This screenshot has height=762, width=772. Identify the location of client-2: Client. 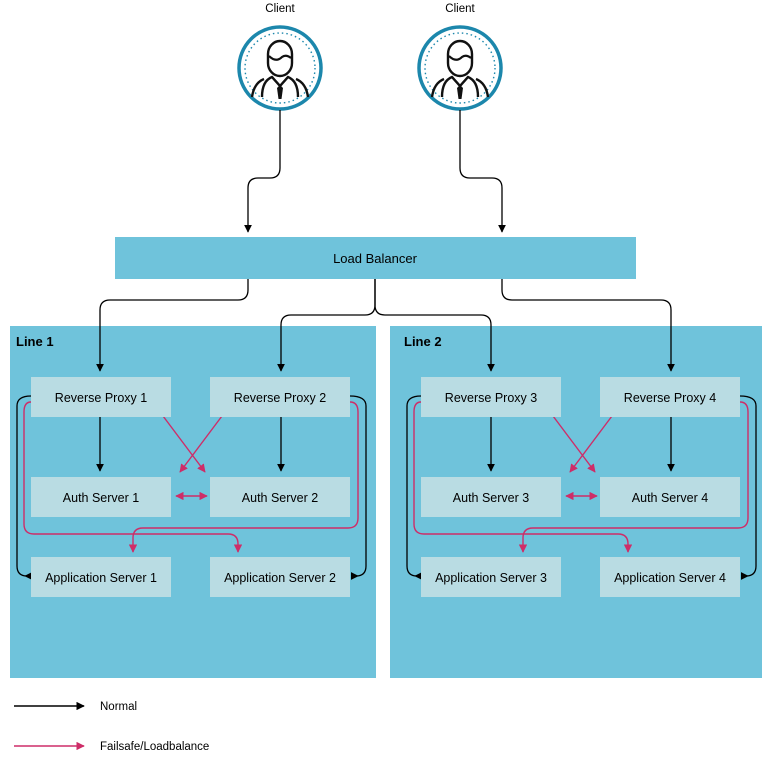
(460, 57).